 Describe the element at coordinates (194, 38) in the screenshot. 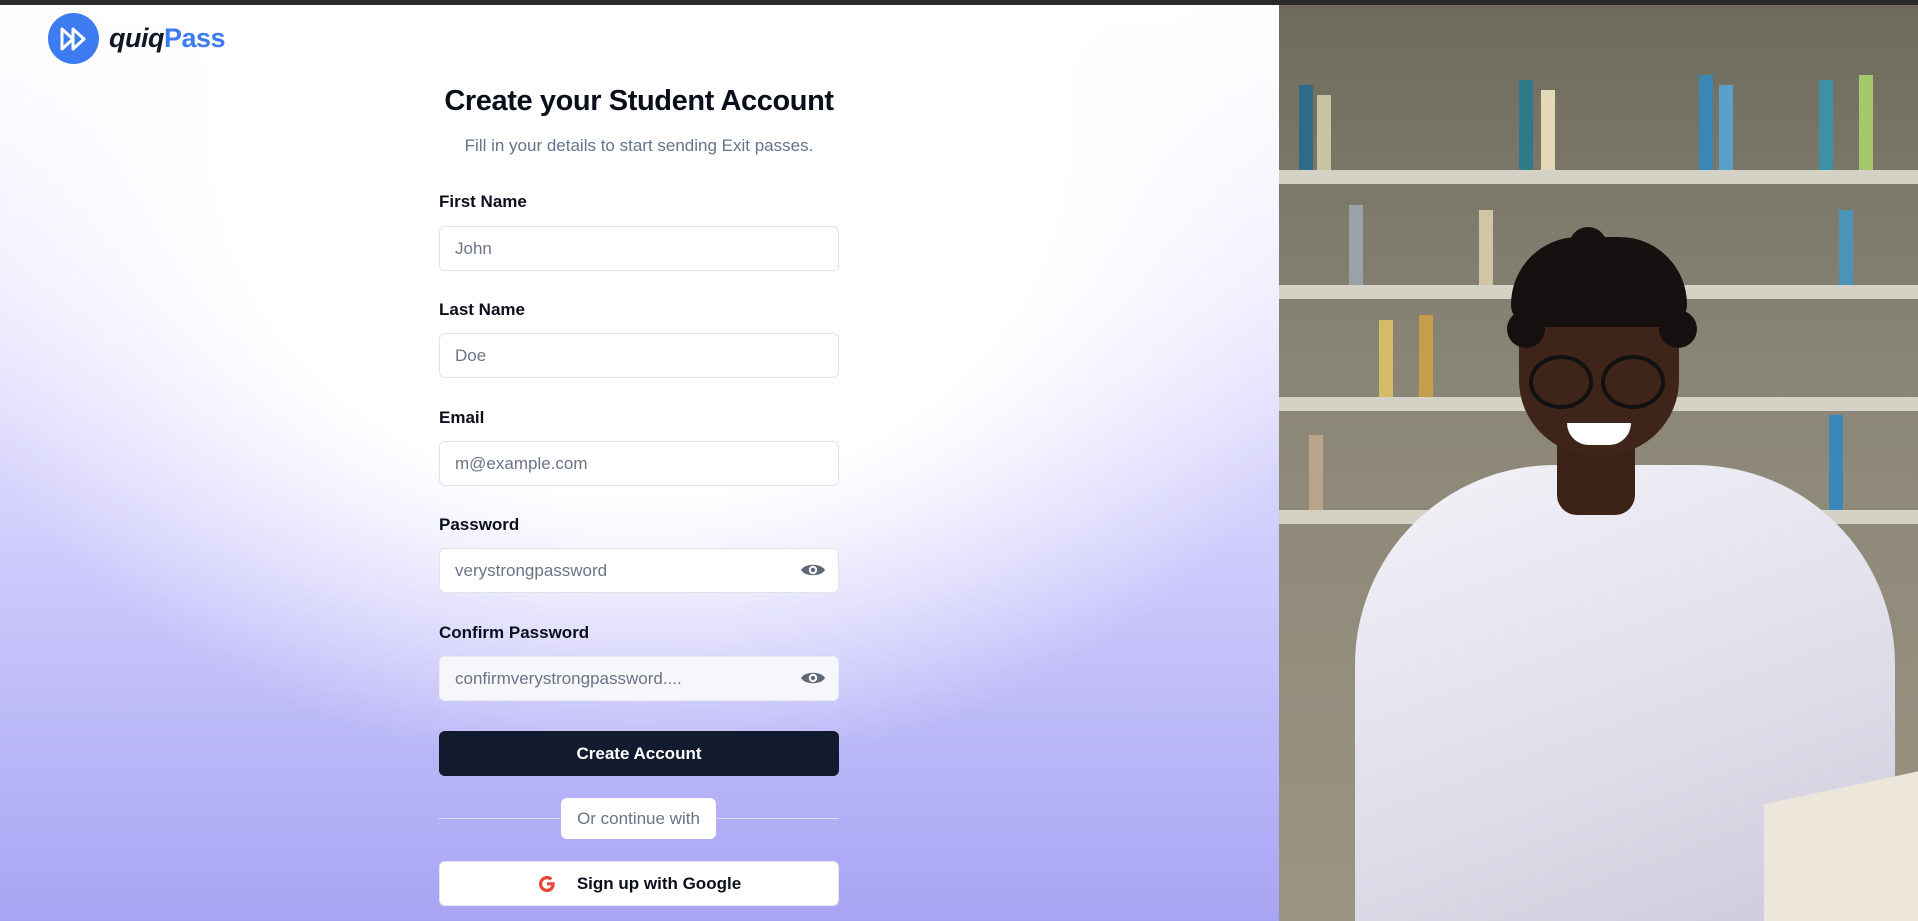

I see `brand-name-part2: Pass` at that location.